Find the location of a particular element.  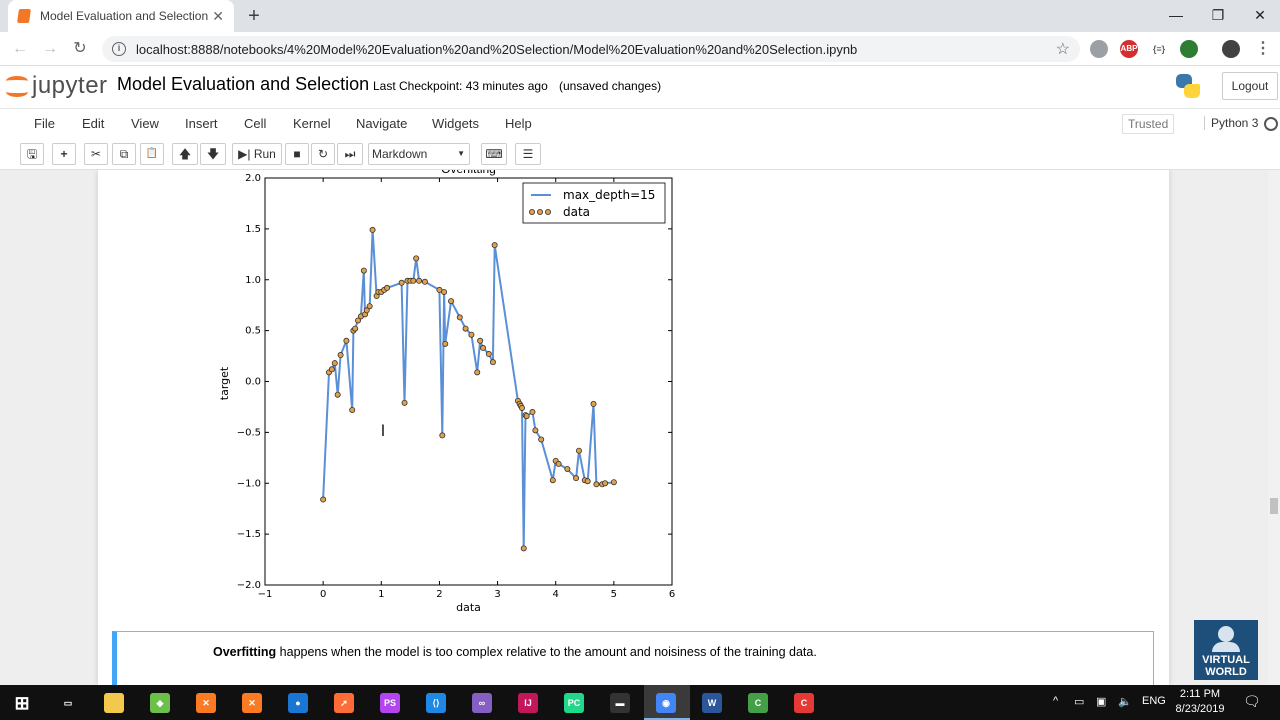

notification-icon: 🗨 is located at coordinates (1252, 701).